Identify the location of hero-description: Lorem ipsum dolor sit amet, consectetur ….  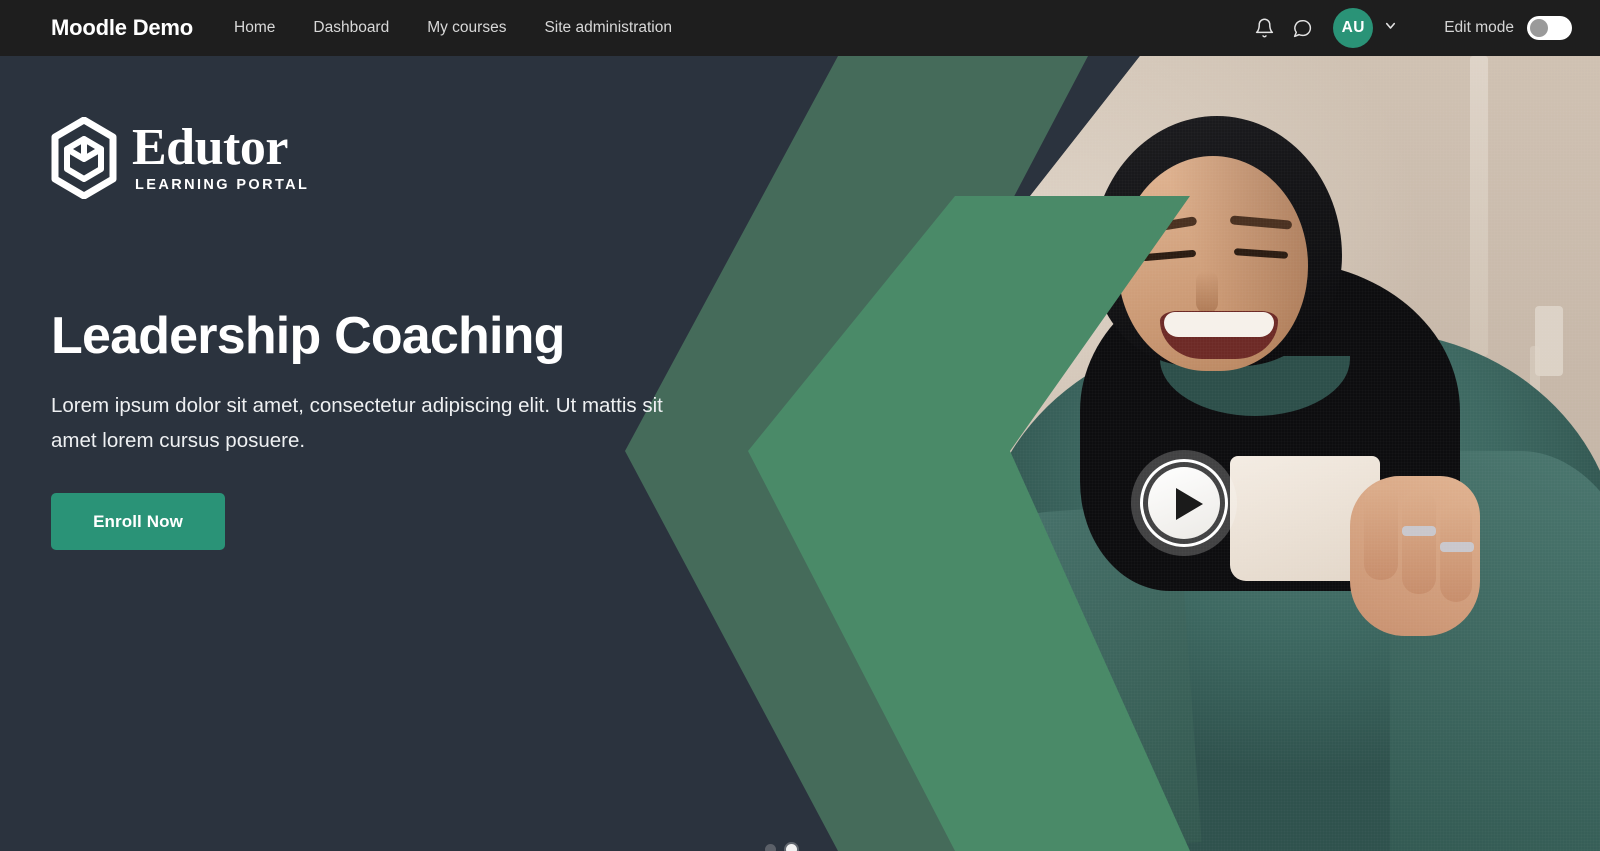
(357, 423).